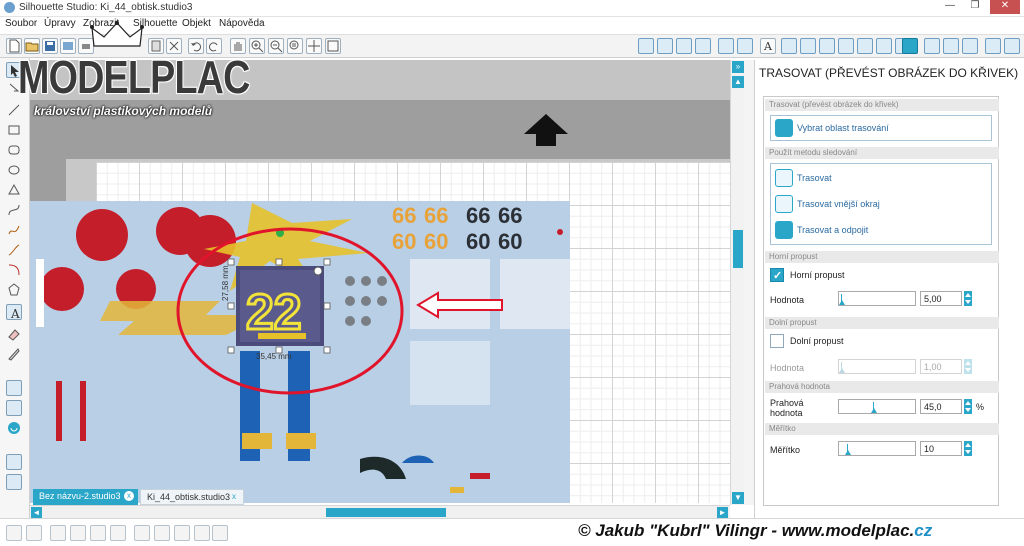 The image size is (1024, 546). I want to click on threshold-slider, so click(877, 406).